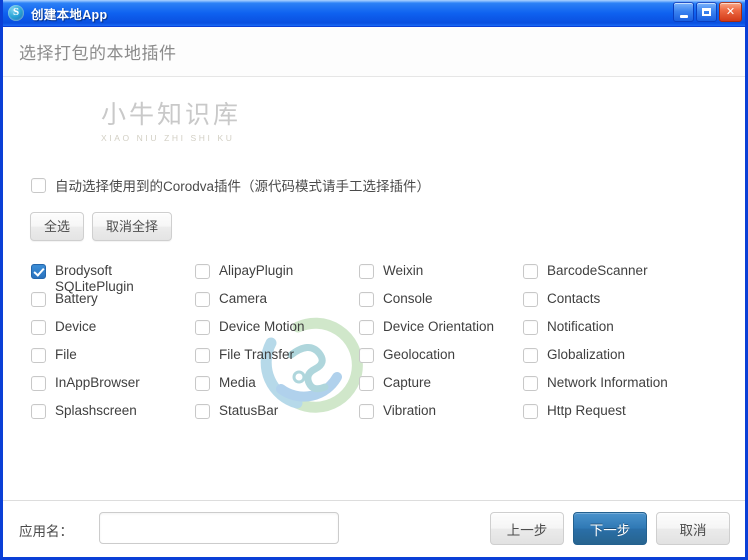 The image size is (748, 560). Describe the element at coordinates (54, 355) in the screenshot. I see `plugin-item: File` at that location.